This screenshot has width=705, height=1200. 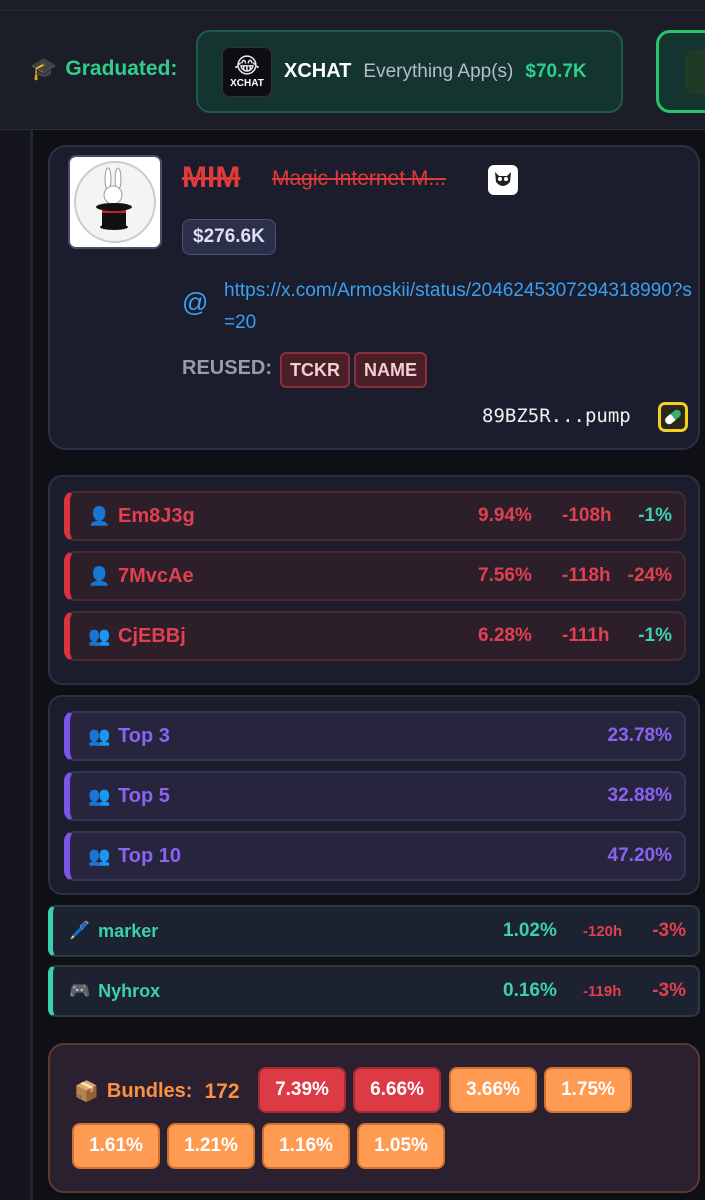 I want to click on reused-tag-ticker: TCKR, so click(x=315, y=370).